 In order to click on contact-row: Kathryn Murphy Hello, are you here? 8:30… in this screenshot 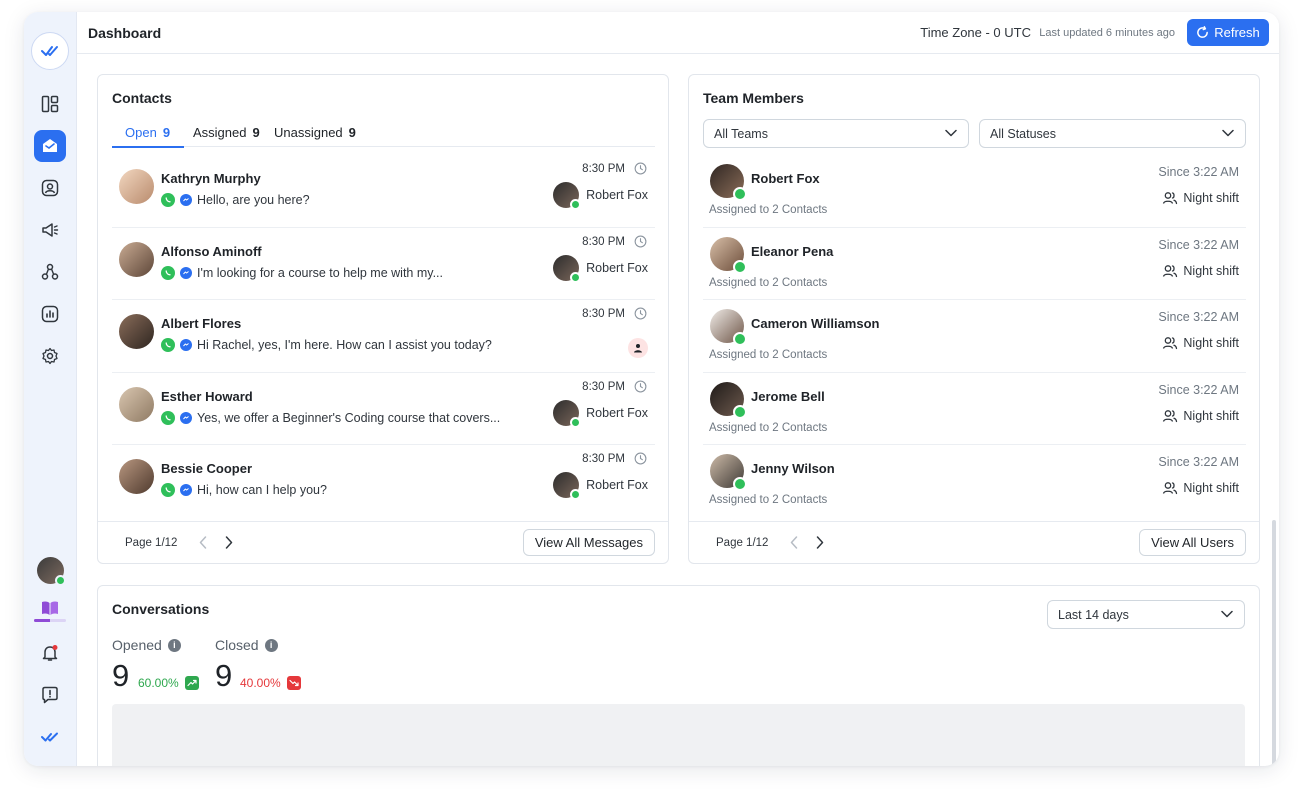, I will do `click(383, 191)`.